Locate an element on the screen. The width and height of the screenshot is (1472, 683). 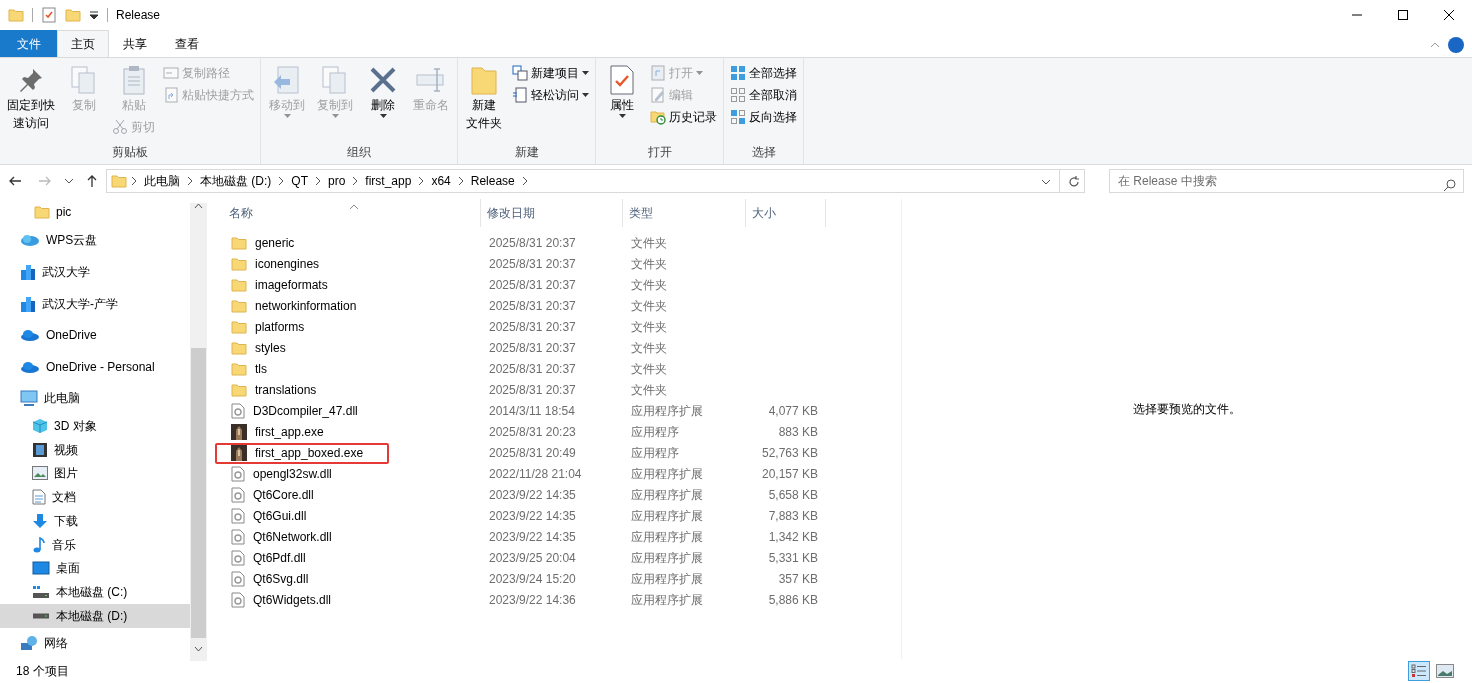
file-name: generic is located at coordinates (275, 244).